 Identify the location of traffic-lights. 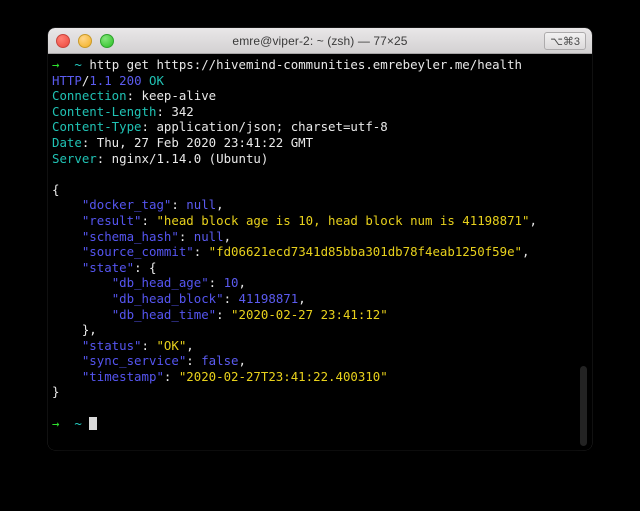
(85, 40).